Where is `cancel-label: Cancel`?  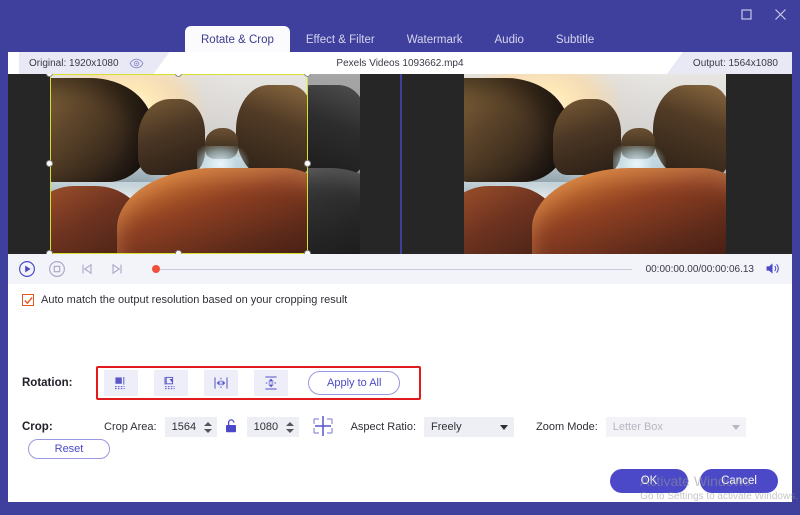
cancel-label: Cancel is located at coordinates (739, 481).